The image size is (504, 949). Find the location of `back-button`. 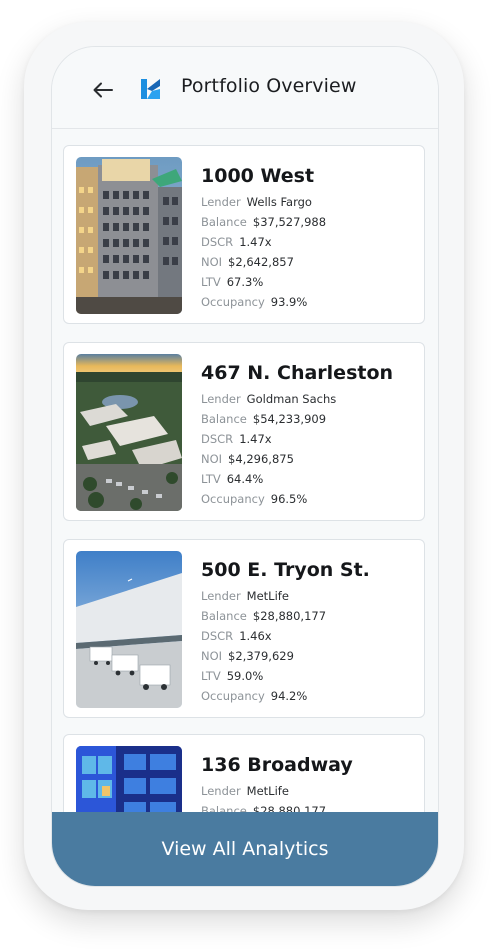

back-button is located at coordinates (103, 90).